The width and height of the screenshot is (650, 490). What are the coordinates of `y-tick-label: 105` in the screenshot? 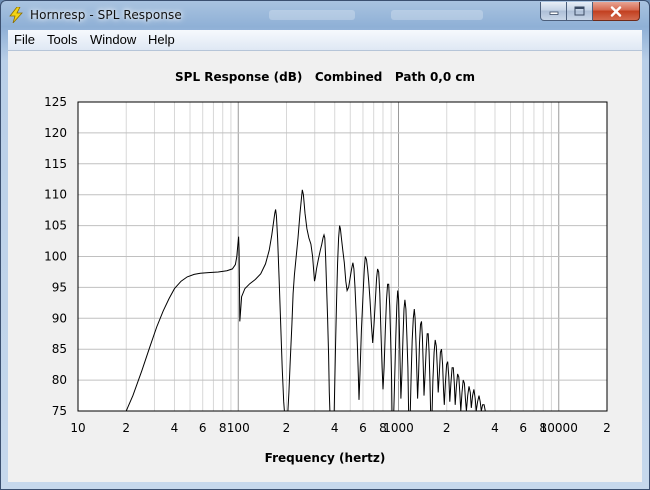 It's located at (55, 226).